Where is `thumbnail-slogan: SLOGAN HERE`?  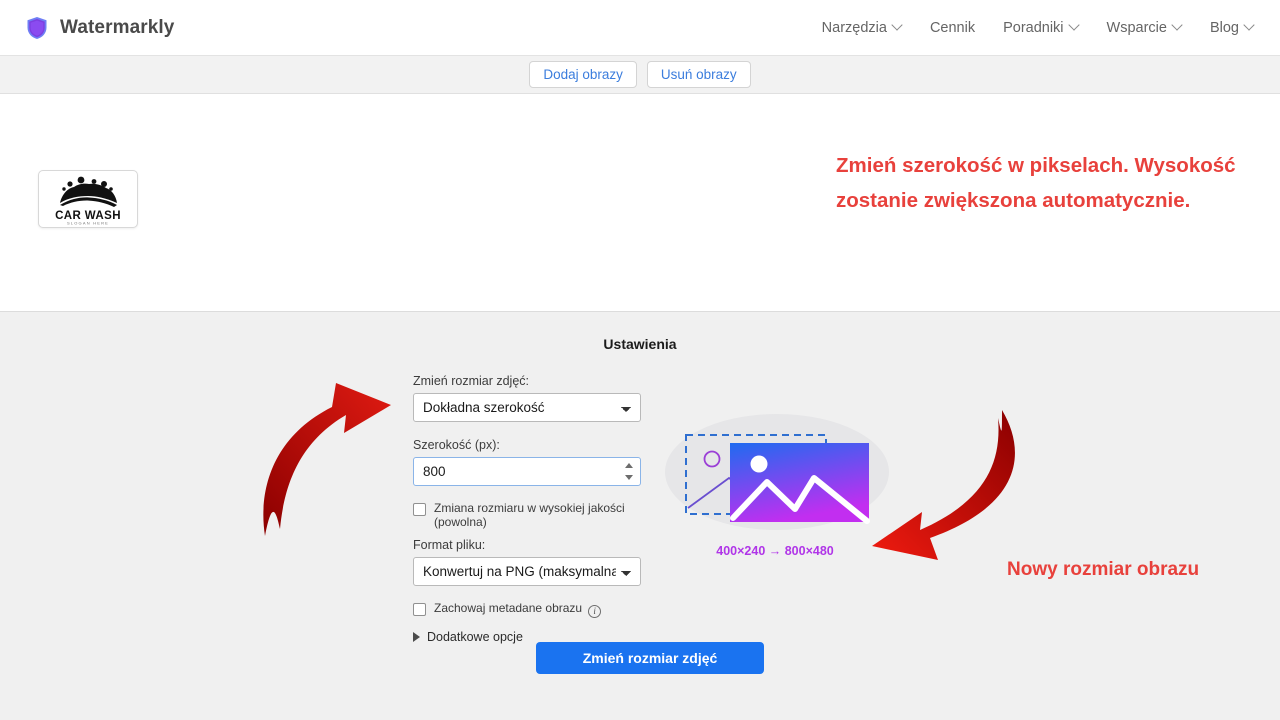 thumbnail-slogan: SLOGAN HERE is located at coordinates (88, 223).